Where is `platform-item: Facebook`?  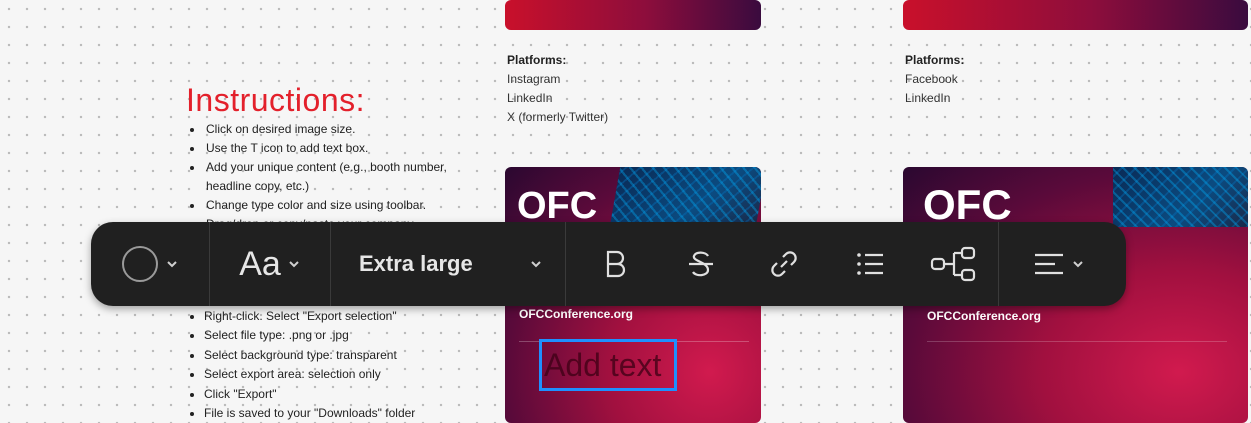 platform-item: Facebook is located at coordinates (931, 79).